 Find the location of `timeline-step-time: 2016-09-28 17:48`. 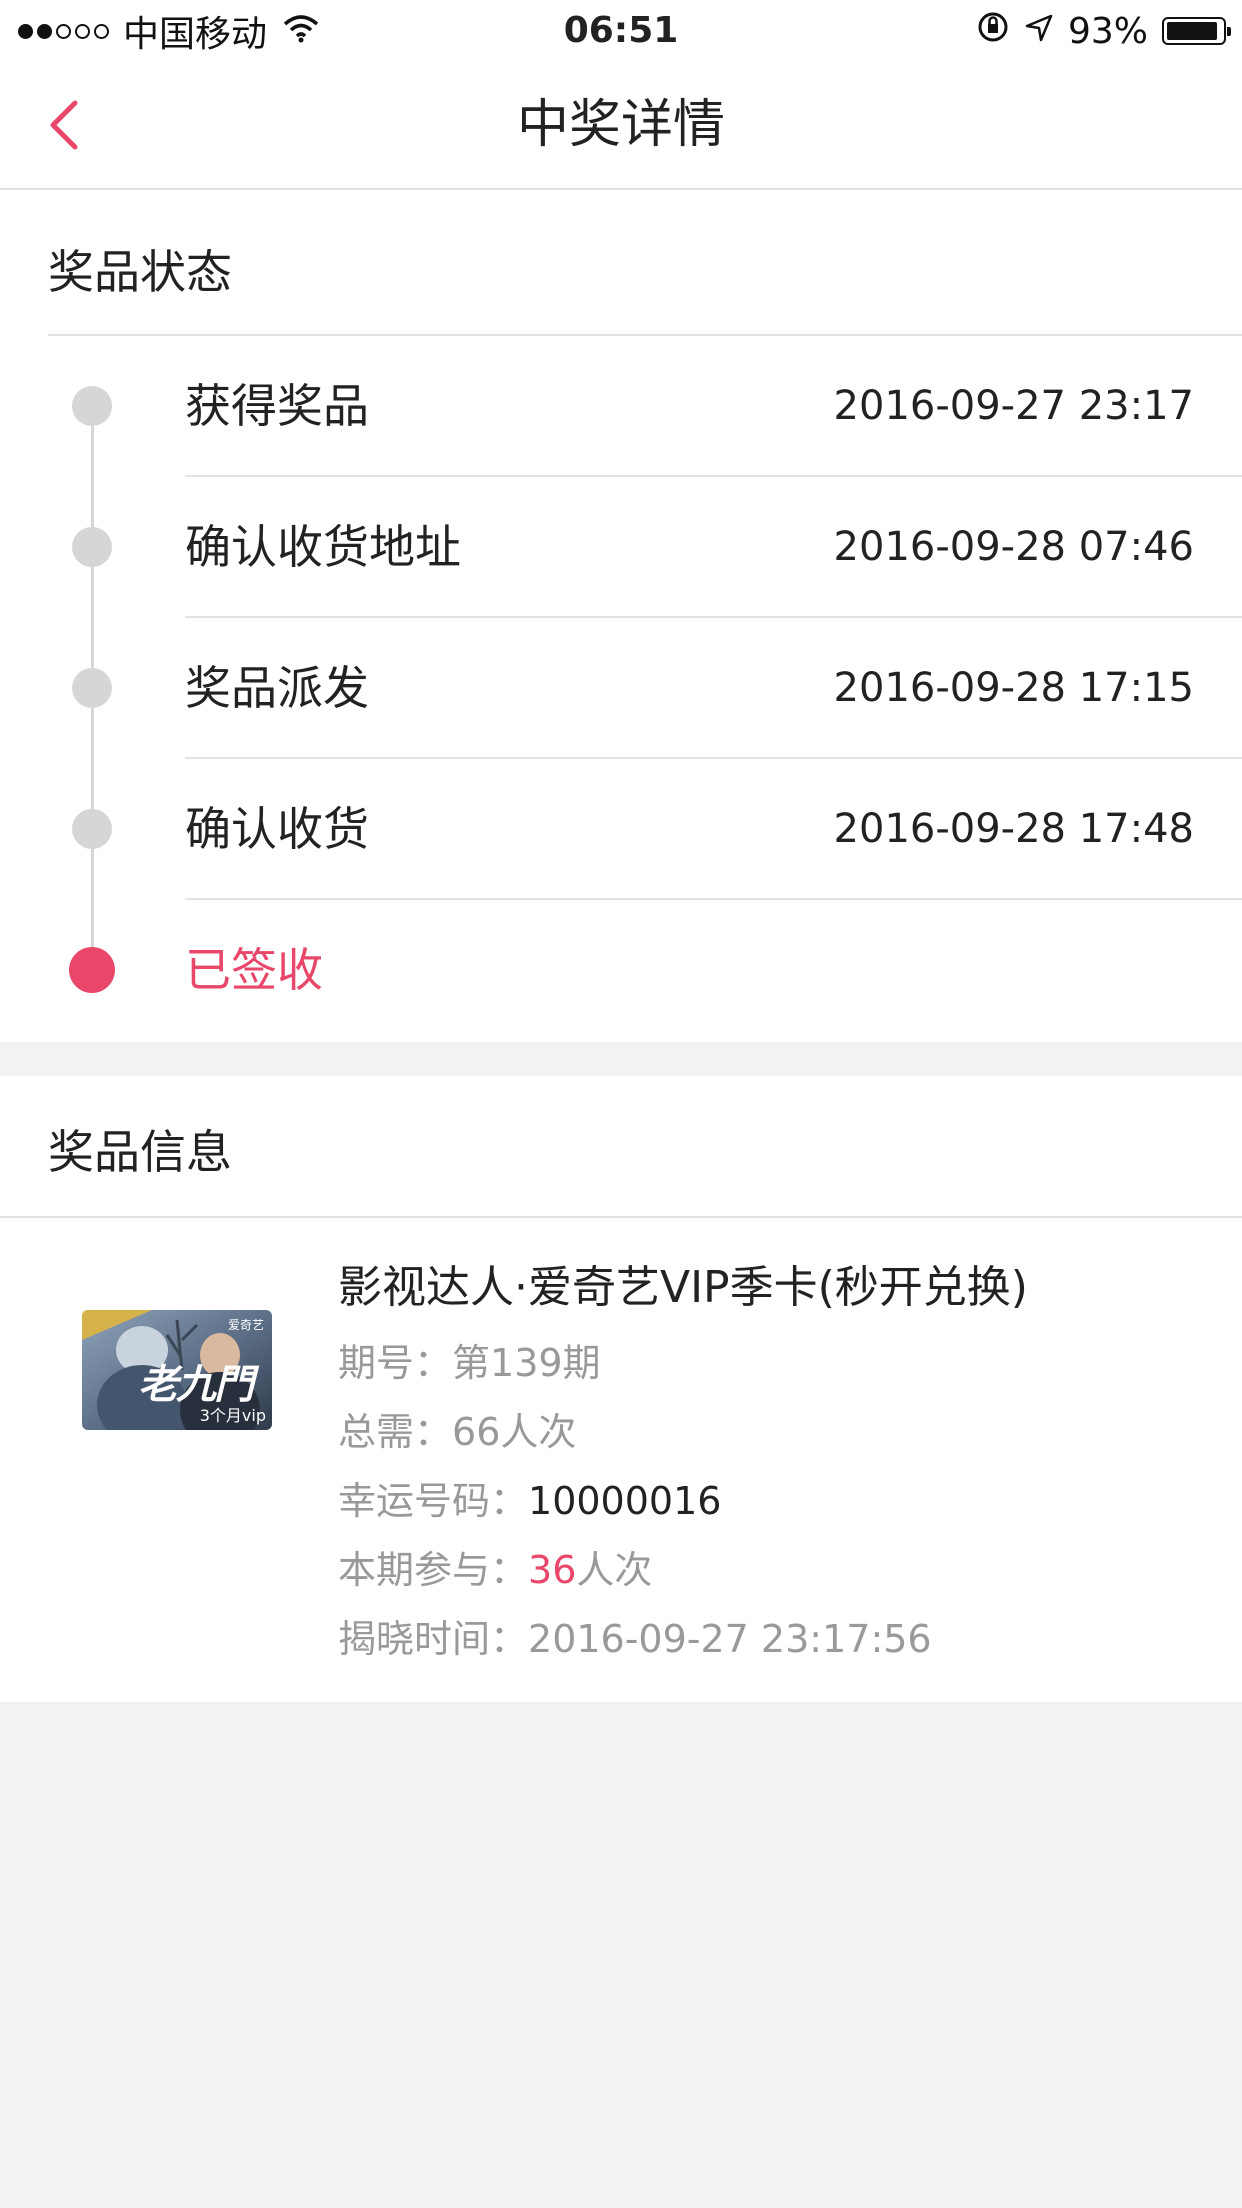

timeline-step-time: 2016-09-28 17:48 is located at coordinates (1013, 829).